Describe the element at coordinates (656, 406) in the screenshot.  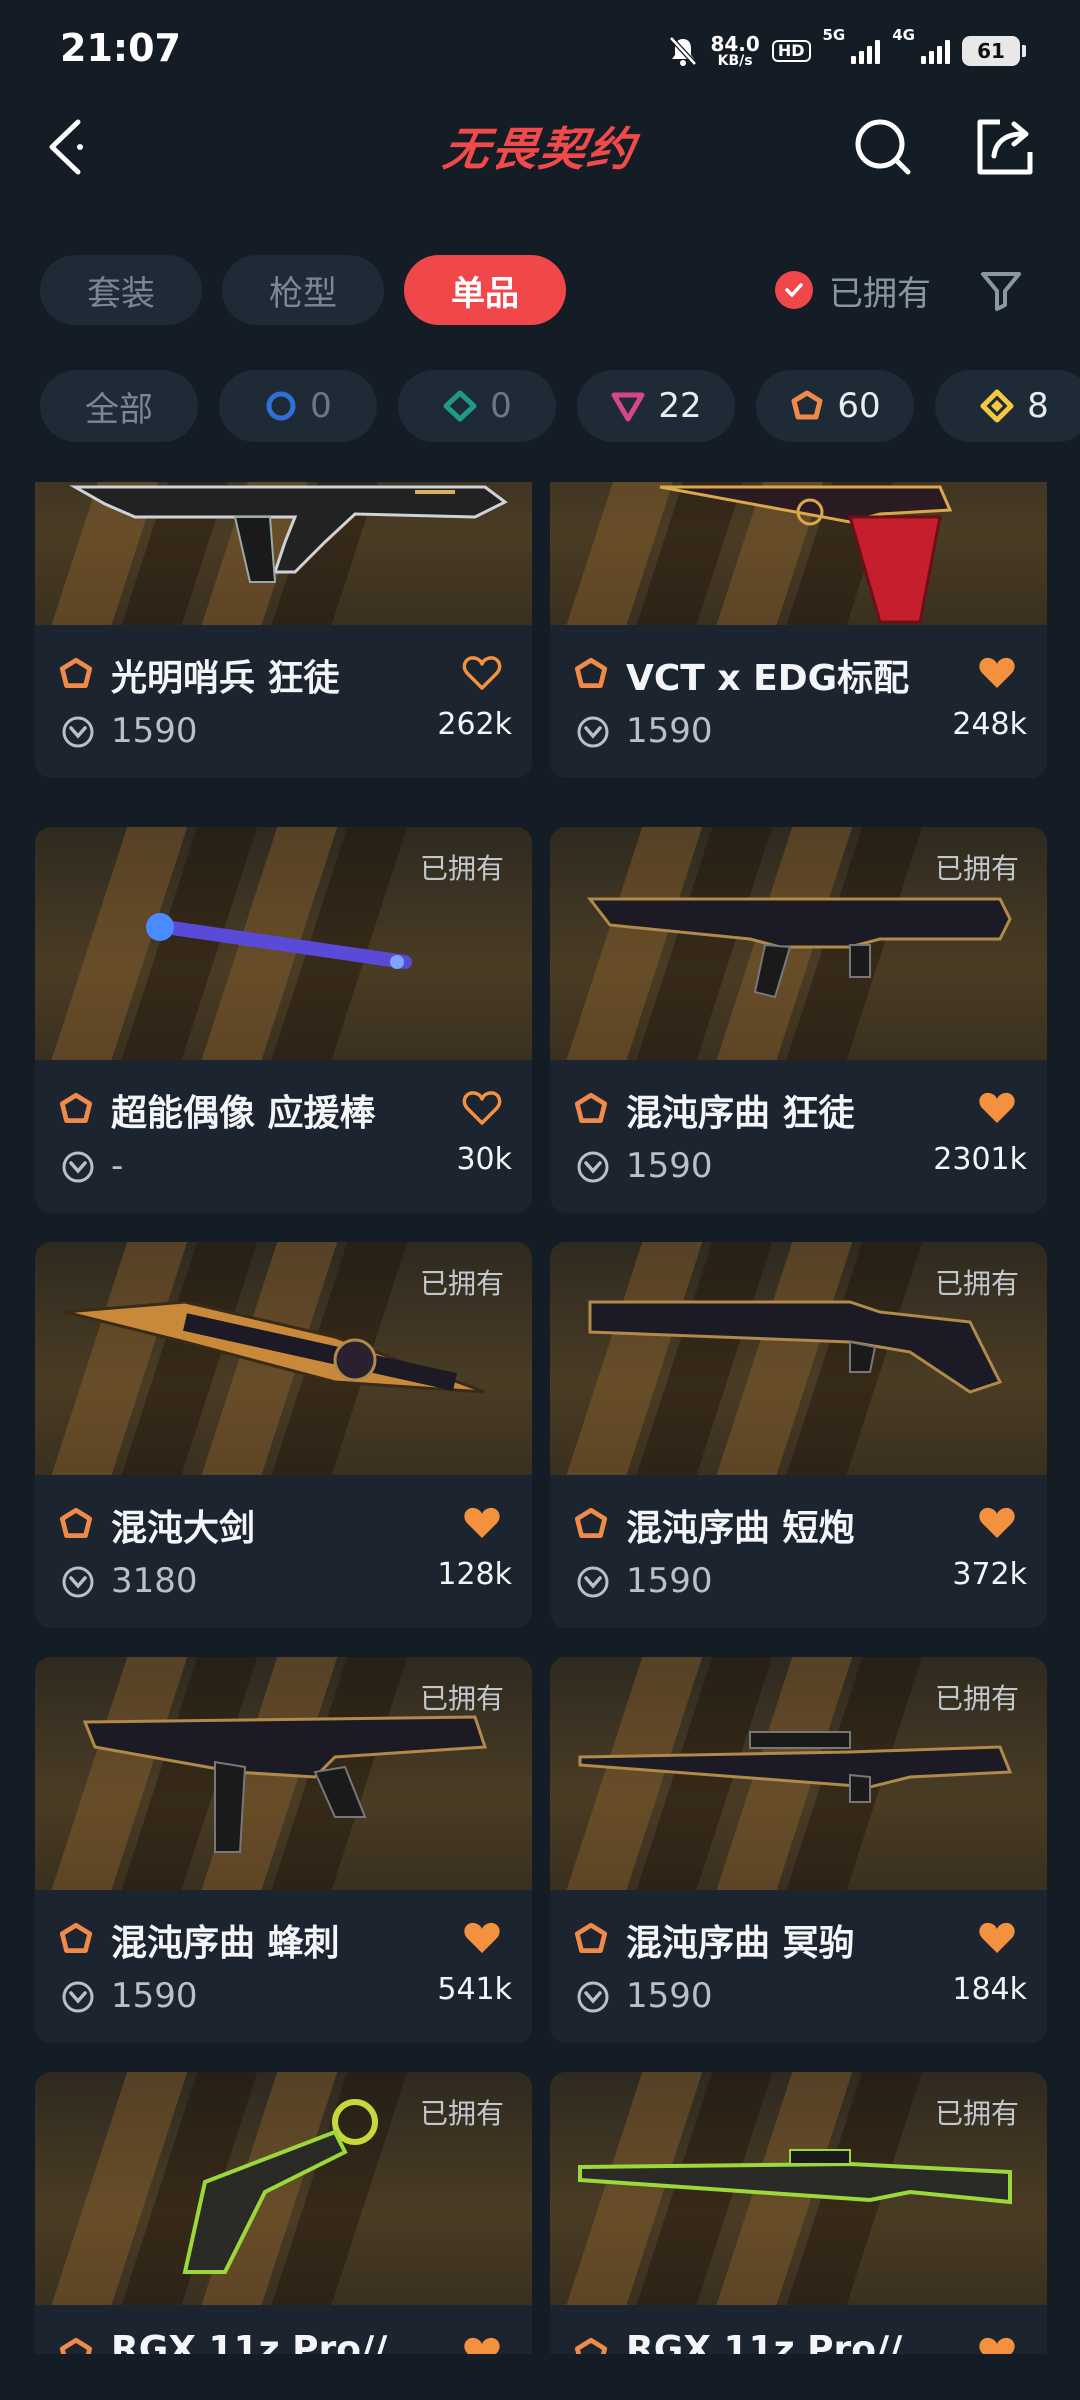
I see `chip-premium-tier: 22` at that location.